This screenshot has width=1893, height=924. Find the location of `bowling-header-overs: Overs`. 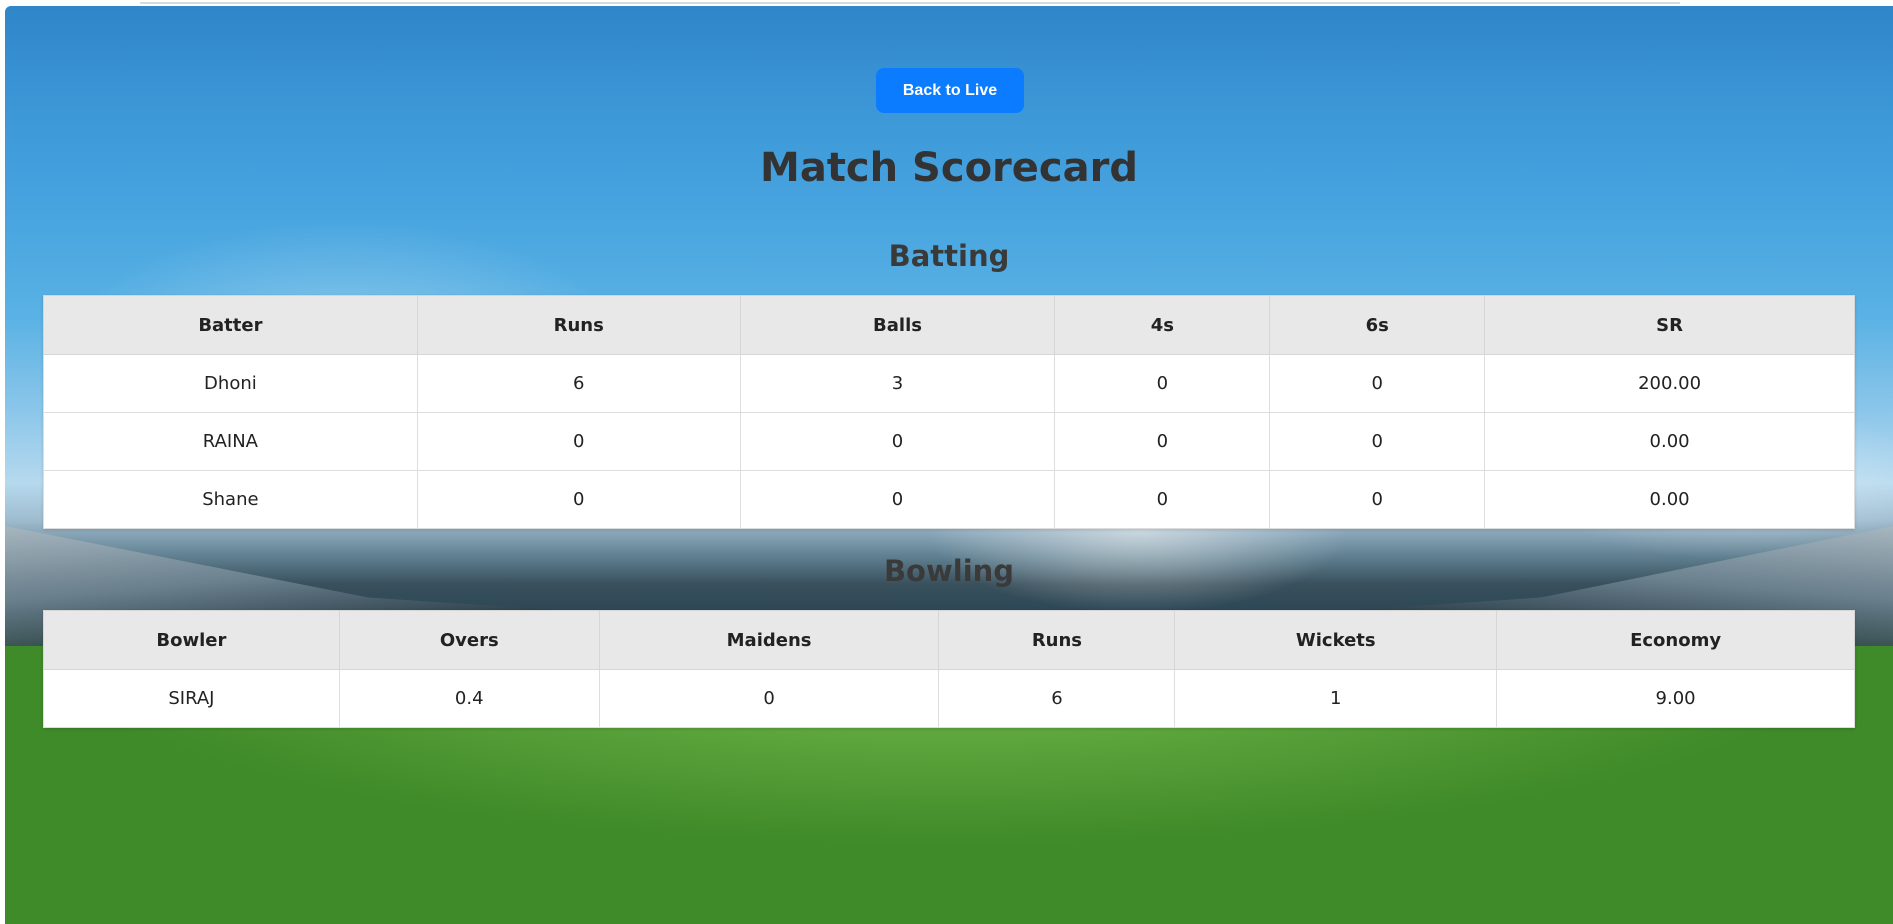

bowling-header-overs: Overs is located at coordinates (469, 640).